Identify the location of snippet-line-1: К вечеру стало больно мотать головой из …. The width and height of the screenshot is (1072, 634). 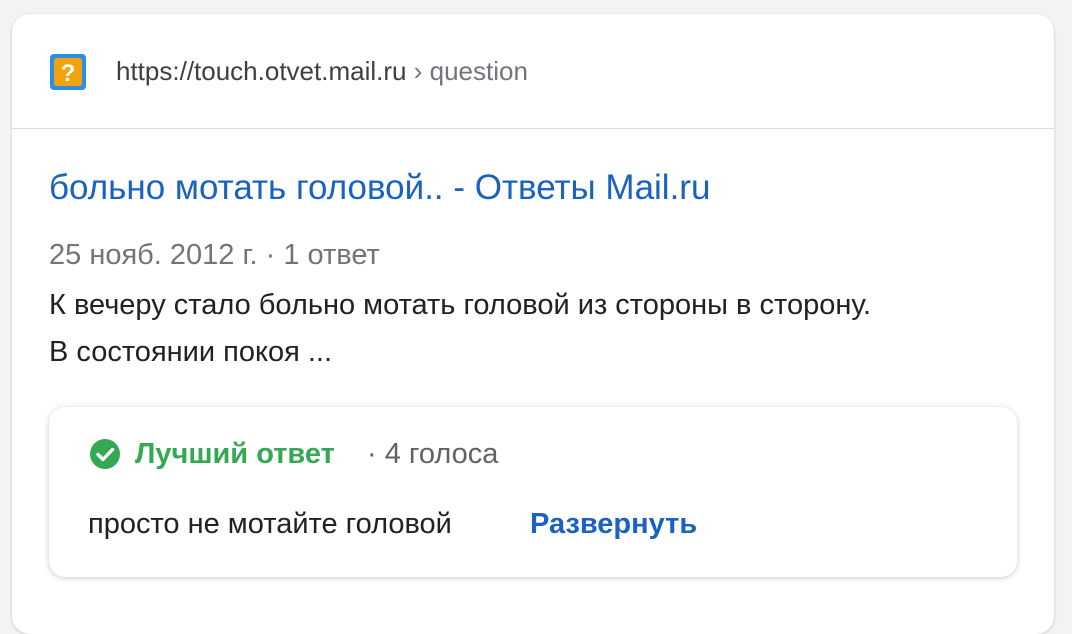
(460, 305).